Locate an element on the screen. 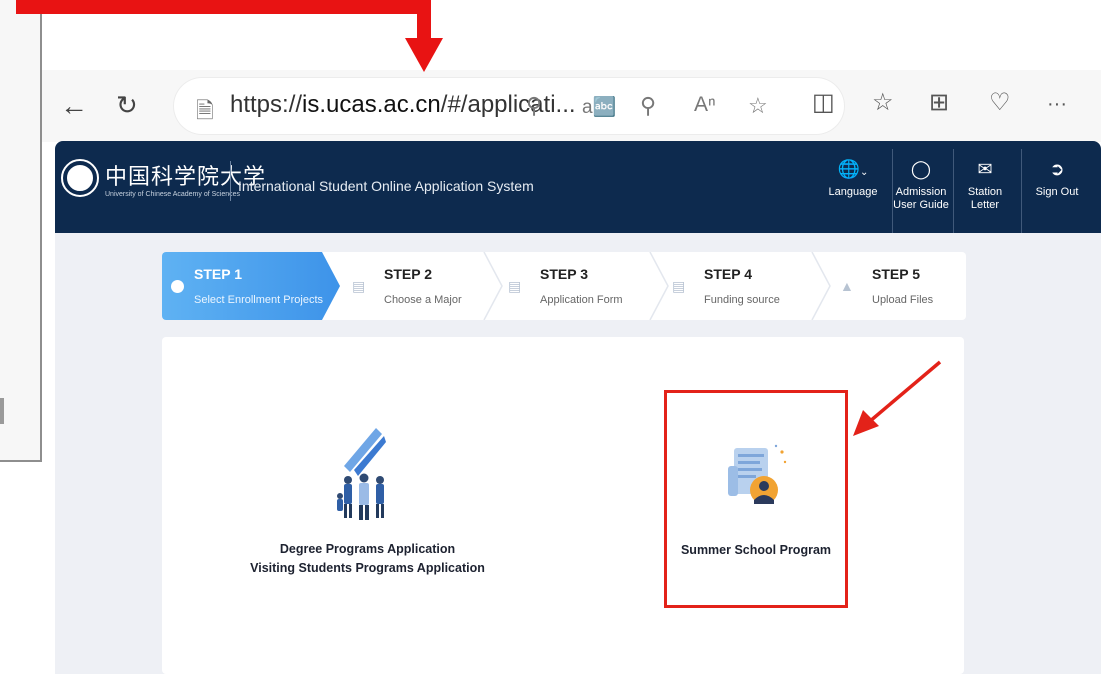 The image size is (1101, 674). upload-icon: ▲ is located at coordinates (847, 286).